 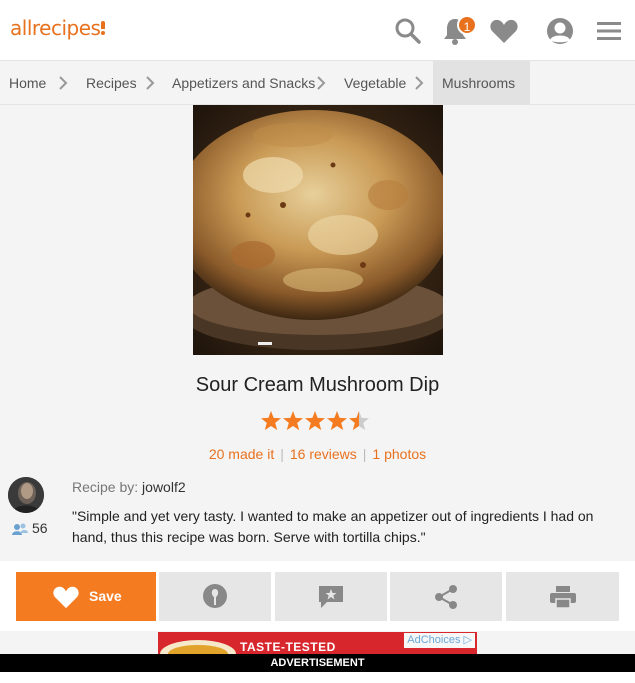 I want to click on advertisement-label: ADVERTISEMENT, so click(x=317, y=663).